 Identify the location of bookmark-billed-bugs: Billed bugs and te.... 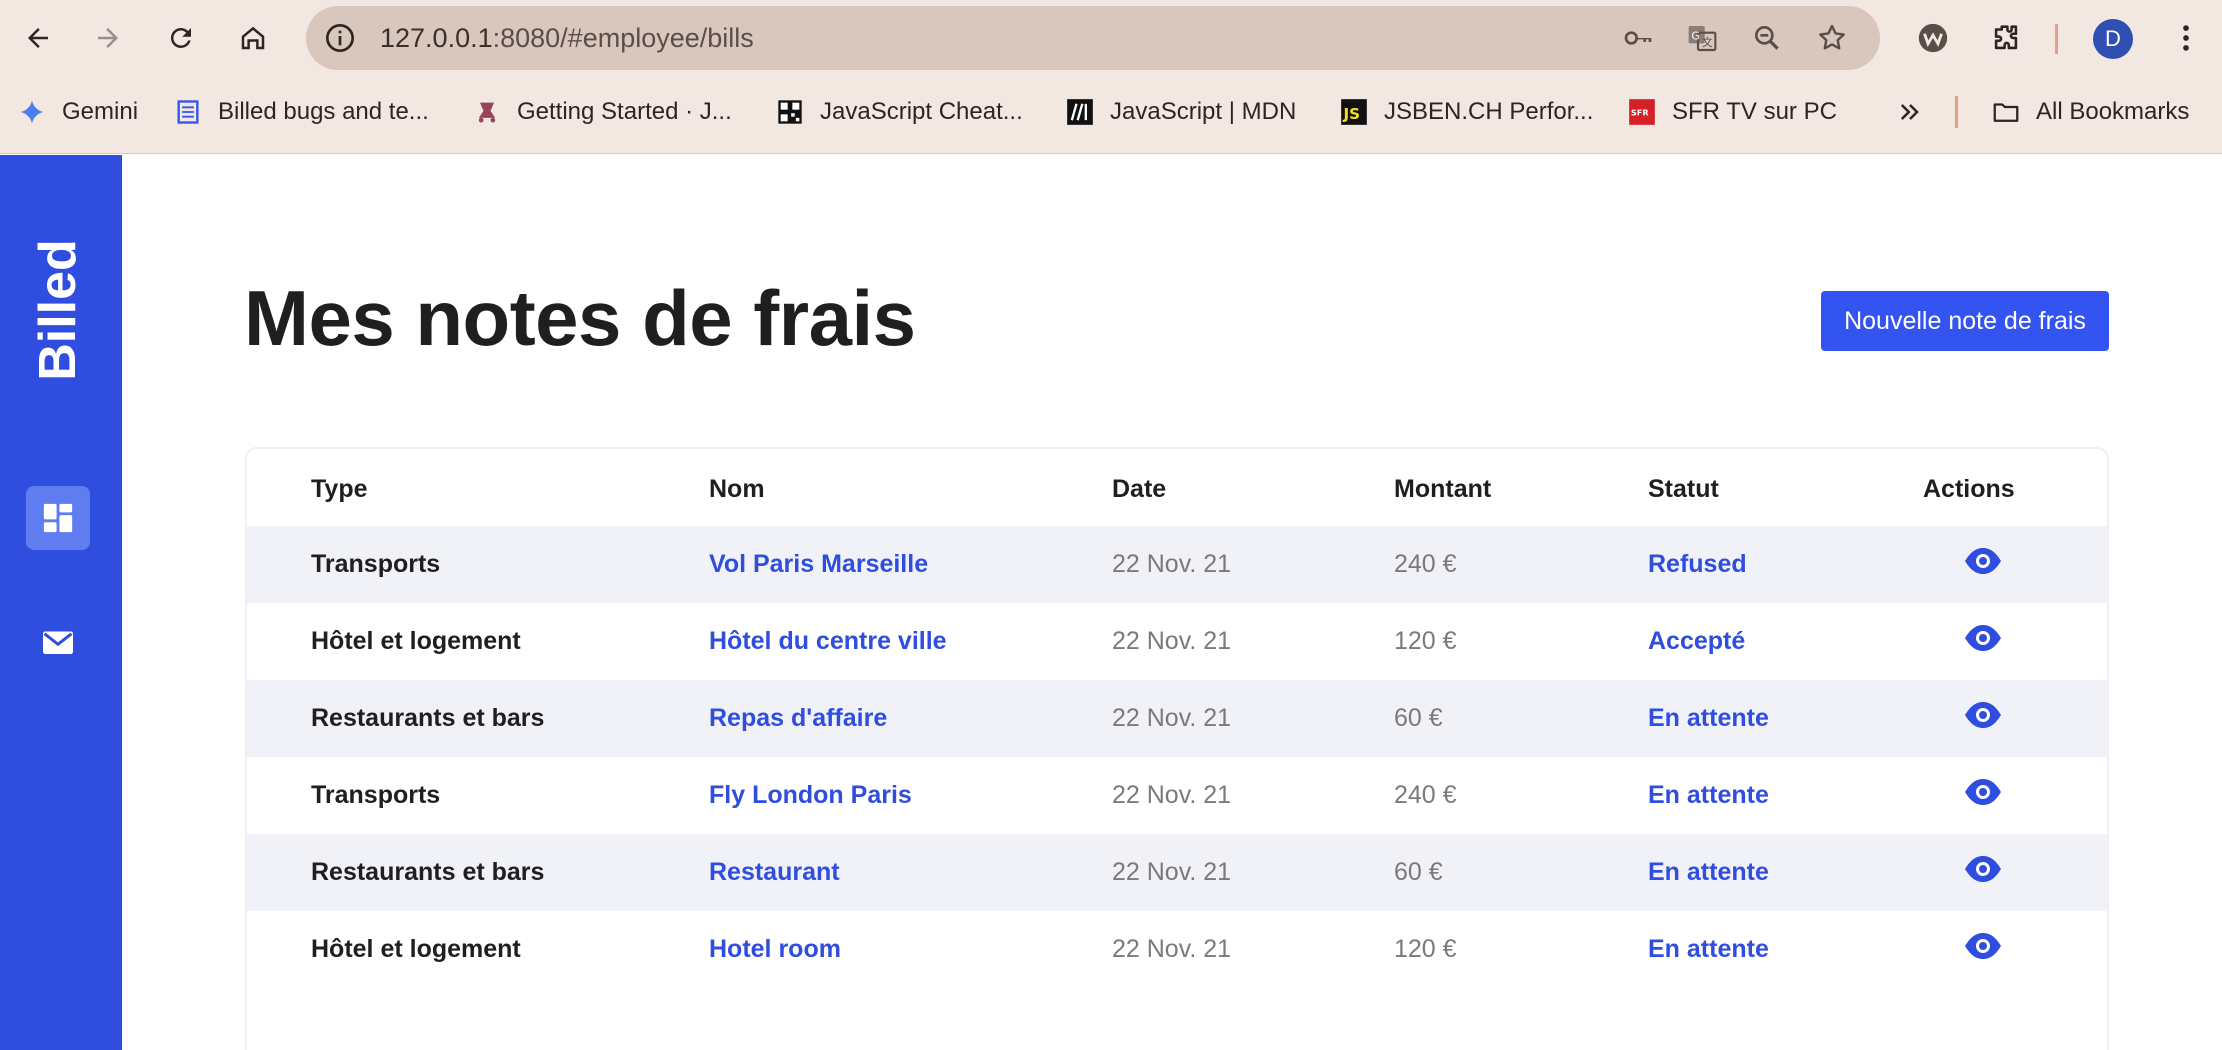
(300, 112).